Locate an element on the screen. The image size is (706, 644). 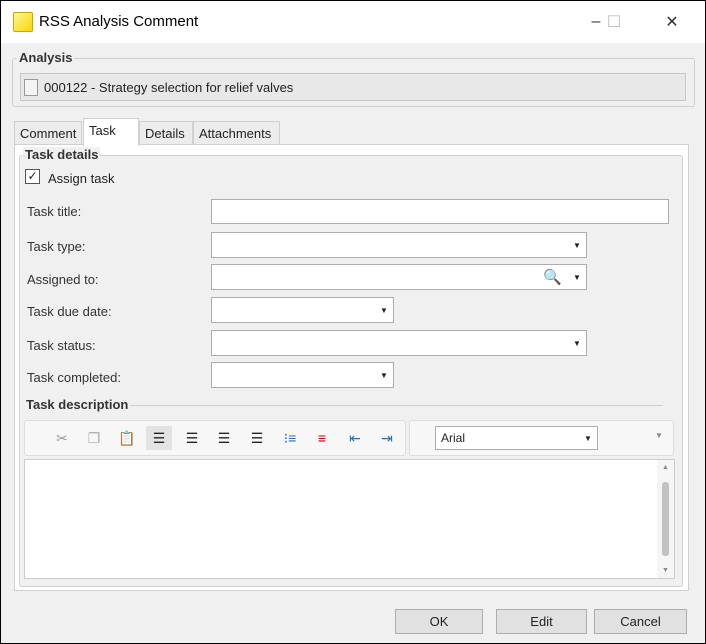
task-title-input is located at coordinates (440, 211).